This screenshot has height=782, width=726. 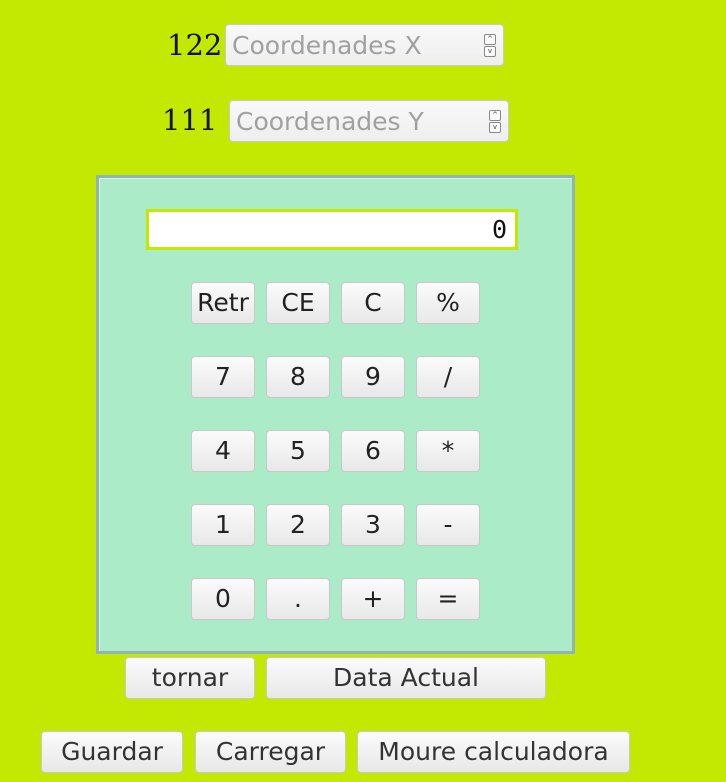 What do you see at coordinates (190, 120) in the screenshot?
I see `coord-y-value: 111` at bounding box center [190, 120].